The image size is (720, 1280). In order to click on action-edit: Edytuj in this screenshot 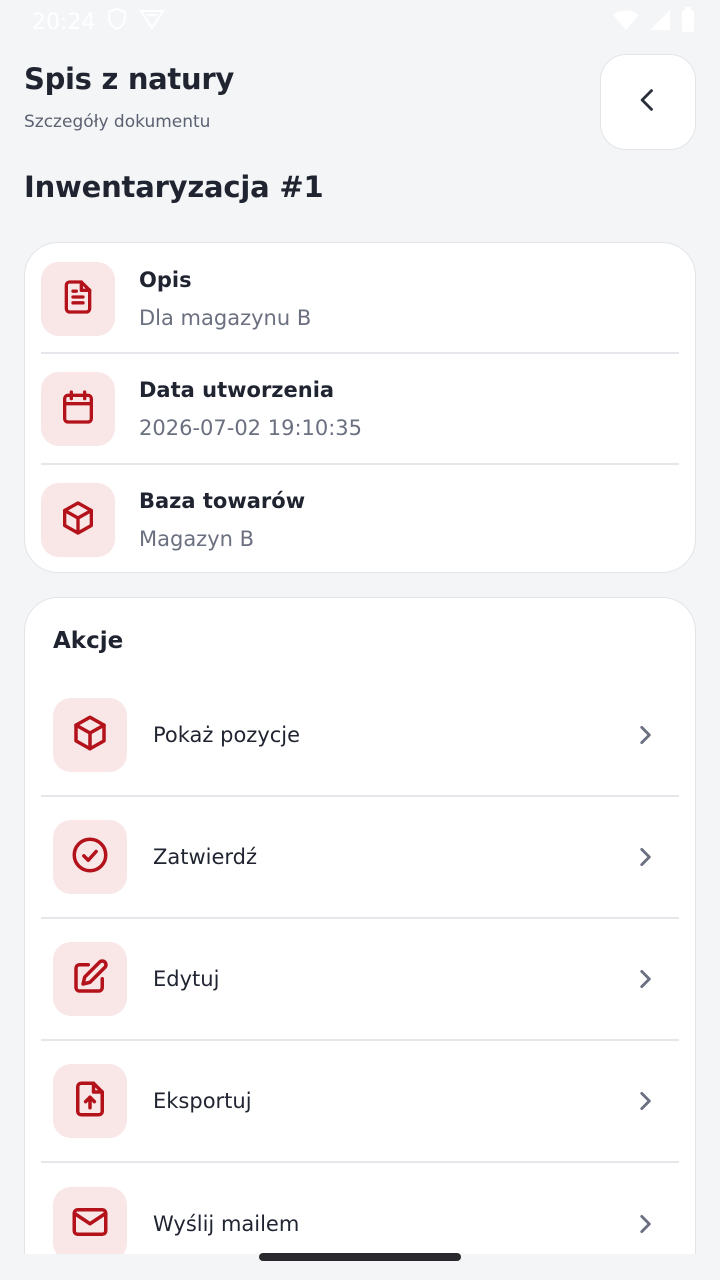, I will do `click(360, 980)`.